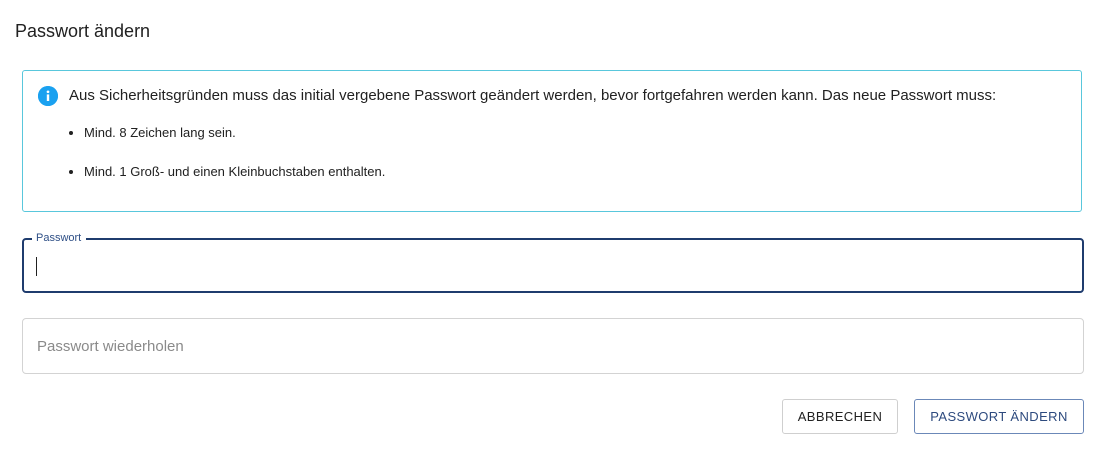  Describe the element at coordinates (234, 133) in the screenshot. I see `requirement-min-length: Mind. 8 Zeichen lang sein.` at that location.